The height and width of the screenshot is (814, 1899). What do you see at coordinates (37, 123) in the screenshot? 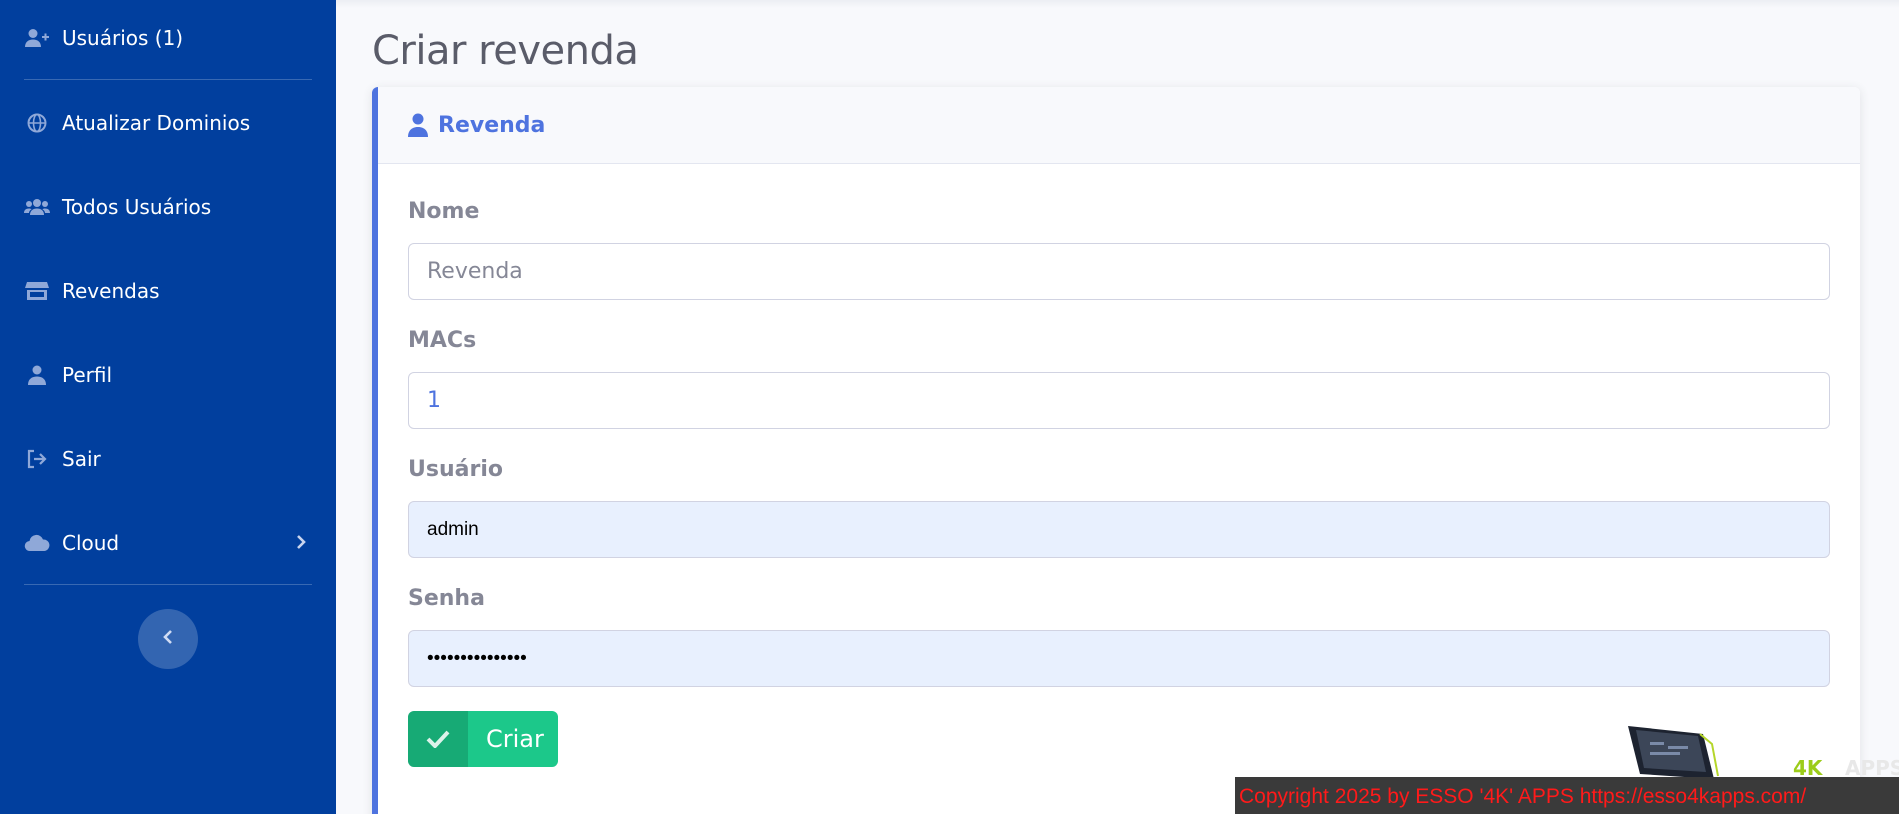
I see `globe-icon` at bounding box center [37, 123].